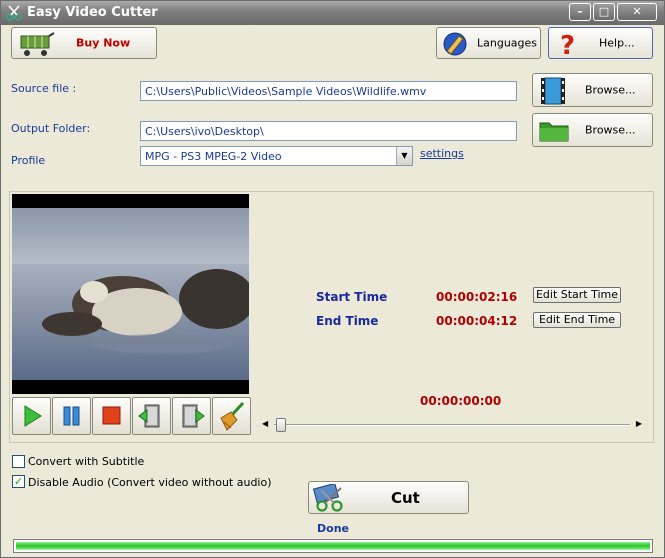 This screenshot has height=558, width=665. What do you see at coordinates (18, 461) in the screenshot?
I see `subtitle-checkbox` at bounding box center [18, 461].